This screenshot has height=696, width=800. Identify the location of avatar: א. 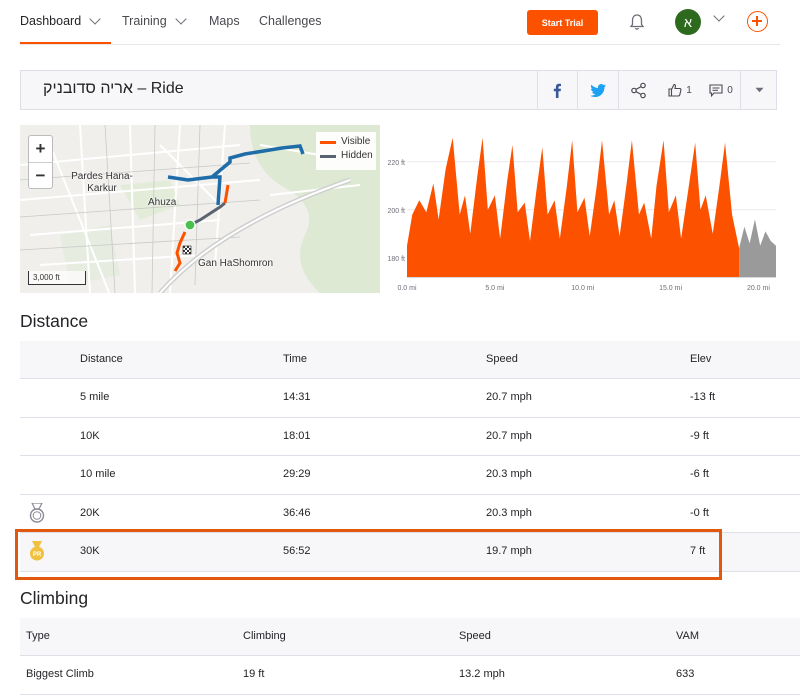
(688, 22).